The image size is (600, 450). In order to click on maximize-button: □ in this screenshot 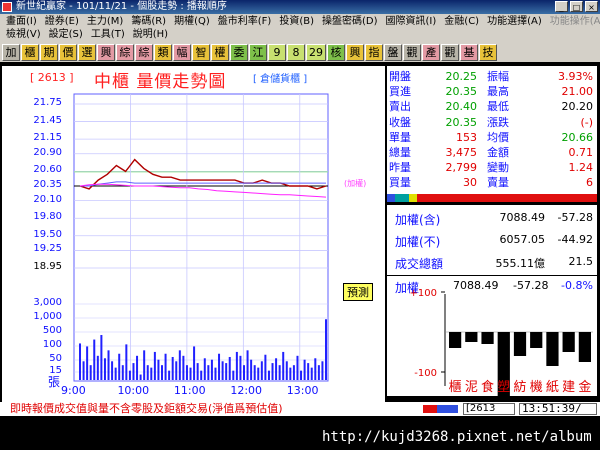, I will do `click(576, 6)`.